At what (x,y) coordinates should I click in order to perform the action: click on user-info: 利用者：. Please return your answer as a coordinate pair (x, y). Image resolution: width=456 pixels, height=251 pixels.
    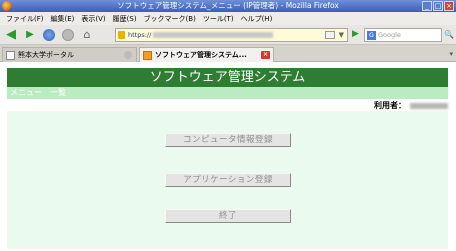
    Looking at the image, I should click on (411, 106).